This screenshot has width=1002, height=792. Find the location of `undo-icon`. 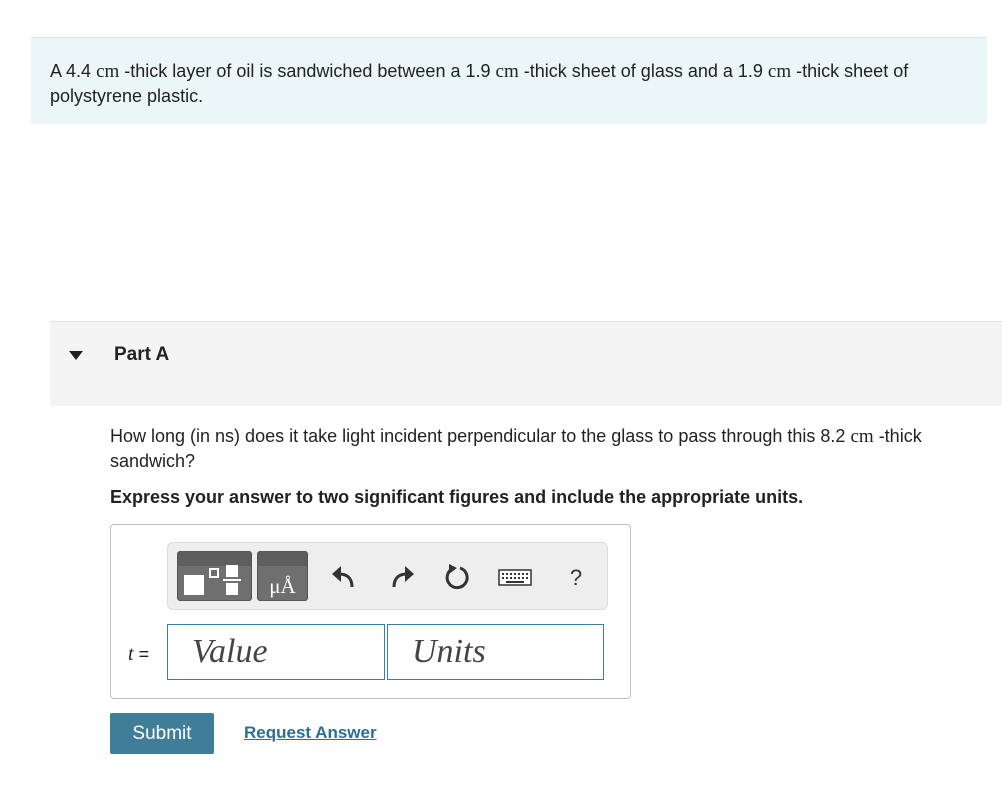

undo-icon is located at coordinates (344, 577).